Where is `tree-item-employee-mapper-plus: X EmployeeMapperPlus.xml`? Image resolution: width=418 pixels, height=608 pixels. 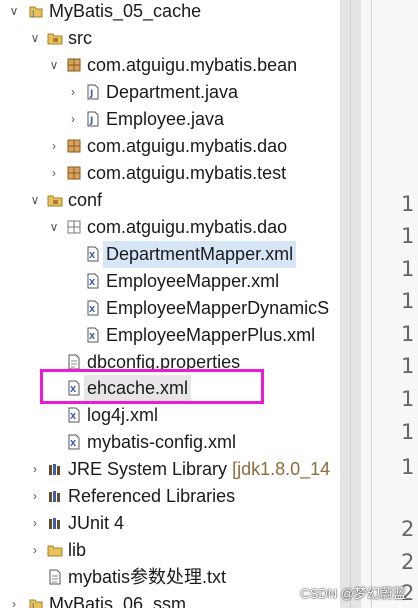 tree-item-employee-mapper-plus: X EmployeeMapperPlus.xml is located at coordinates (170, 335).